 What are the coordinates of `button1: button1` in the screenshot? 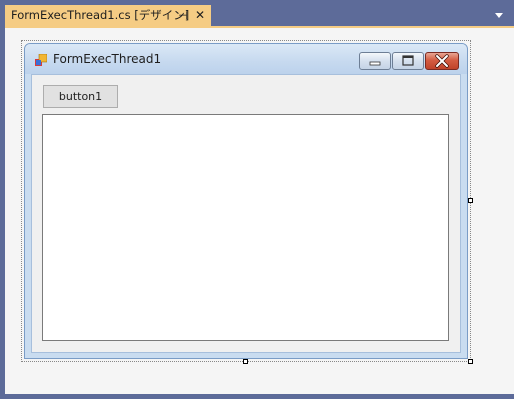 It's located at (80, 96).